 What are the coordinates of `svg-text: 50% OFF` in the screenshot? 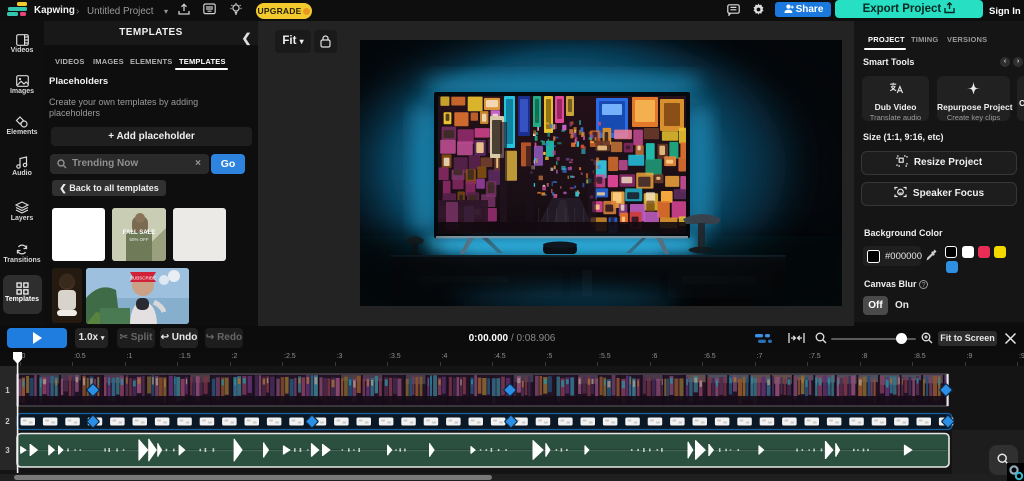 It's located at (139, 239).